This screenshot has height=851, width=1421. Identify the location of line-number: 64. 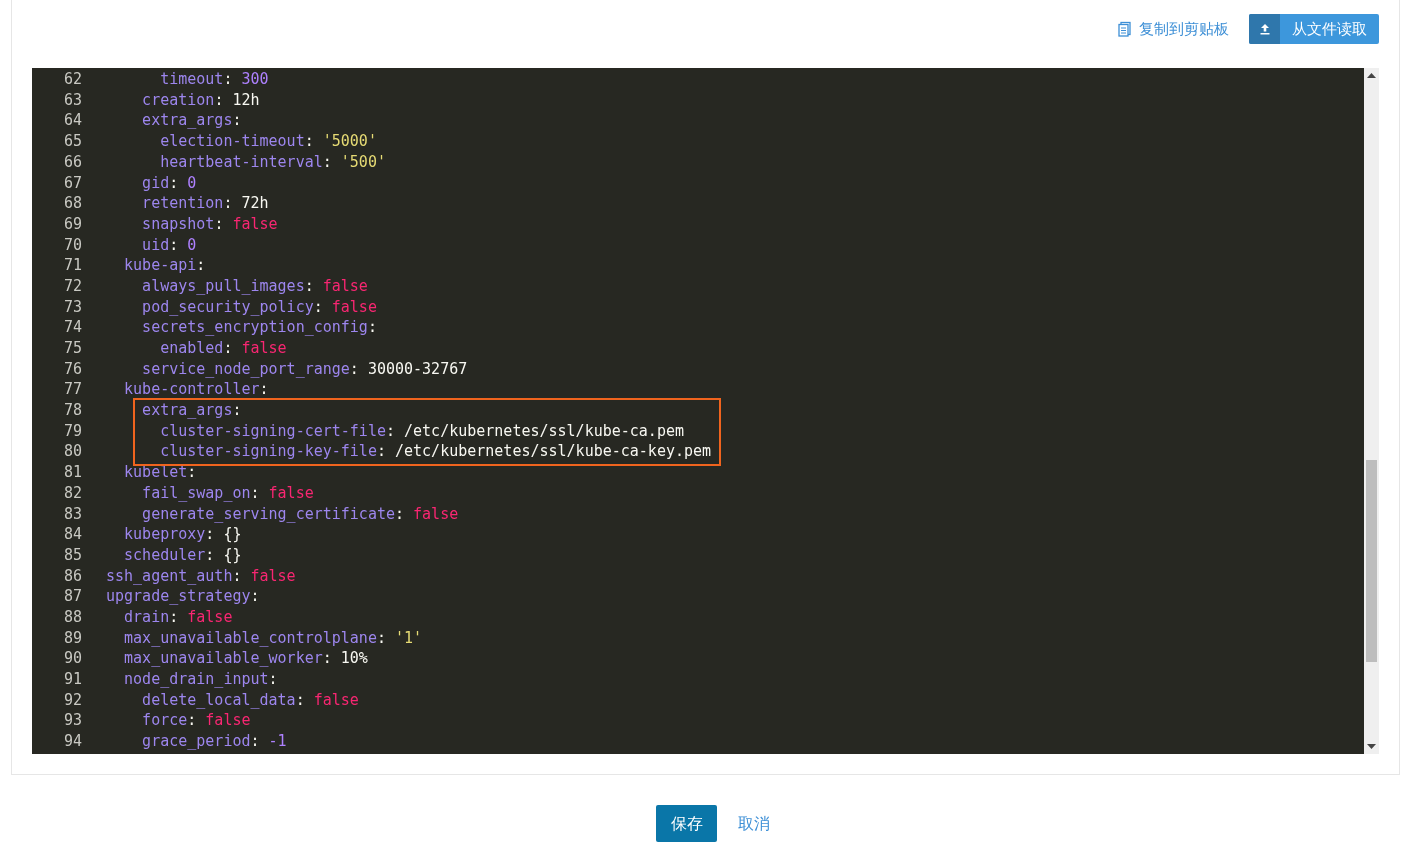
(72, 121).